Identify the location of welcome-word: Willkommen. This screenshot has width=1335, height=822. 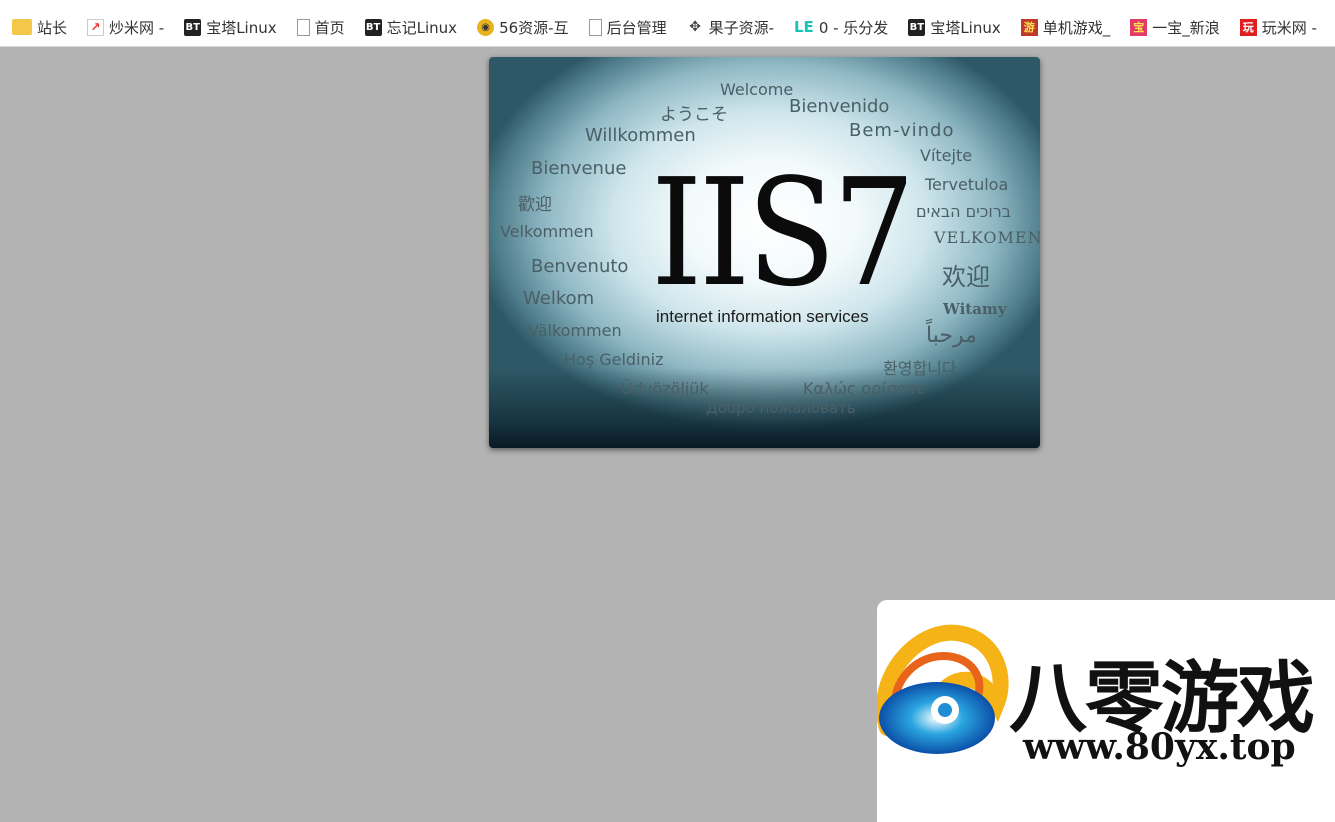
(640, 135).